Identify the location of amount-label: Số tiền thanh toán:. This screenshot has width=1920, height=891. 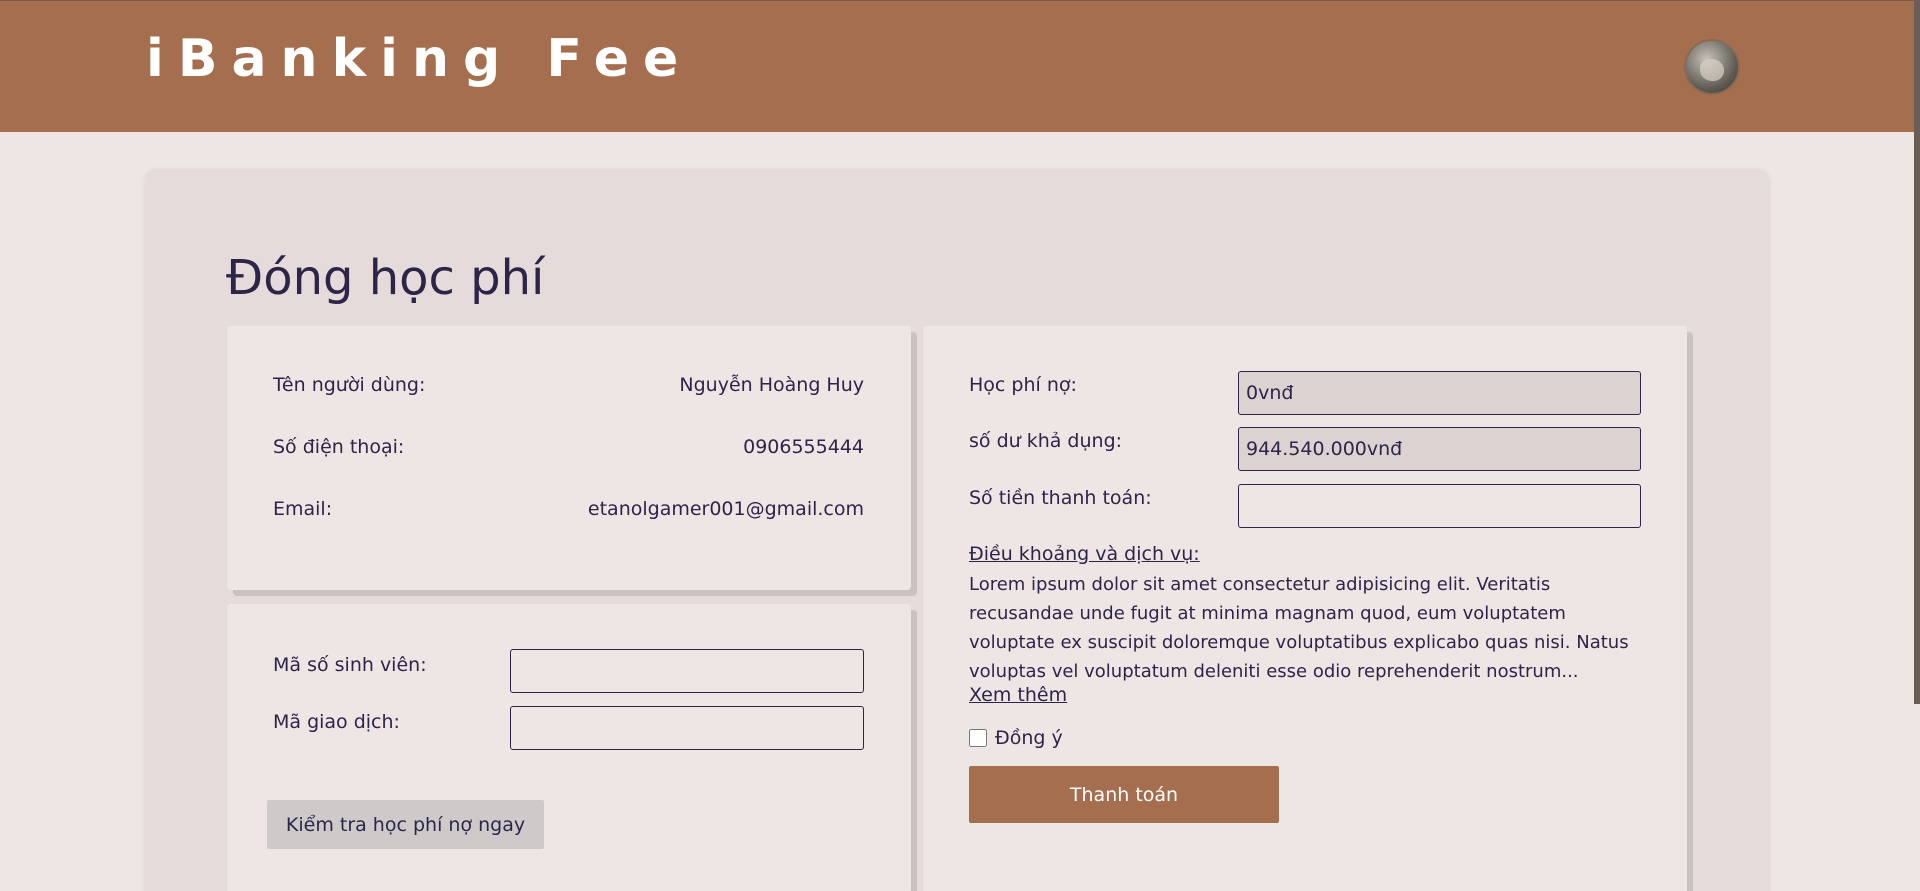
(1060, 498).